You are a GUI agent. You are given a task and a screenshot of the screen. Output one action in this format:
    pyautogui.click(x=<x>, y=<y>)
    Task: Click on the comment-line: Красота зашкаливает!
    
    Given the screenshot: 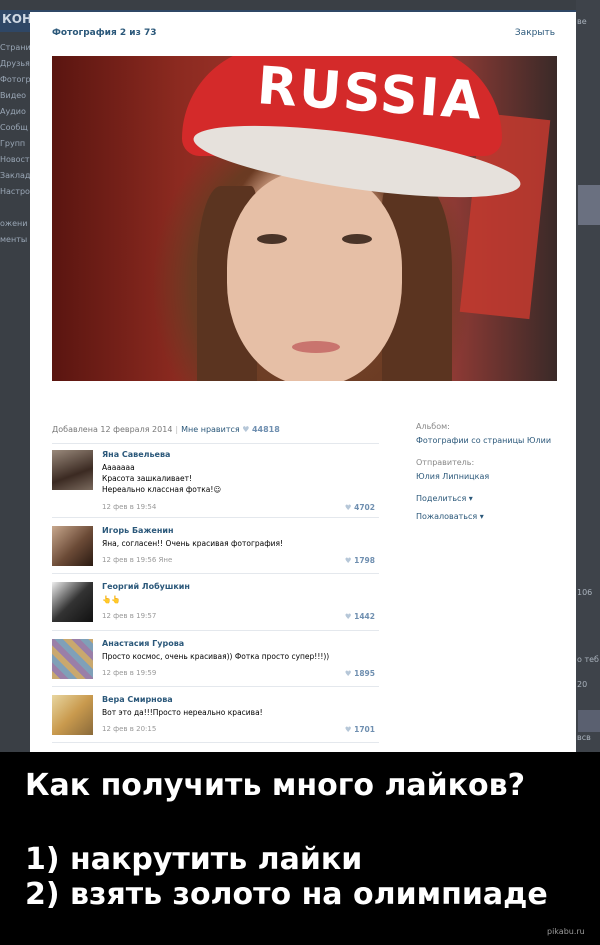 What is the action you would take?
    pyautogui.click(x=147, y=478)
    